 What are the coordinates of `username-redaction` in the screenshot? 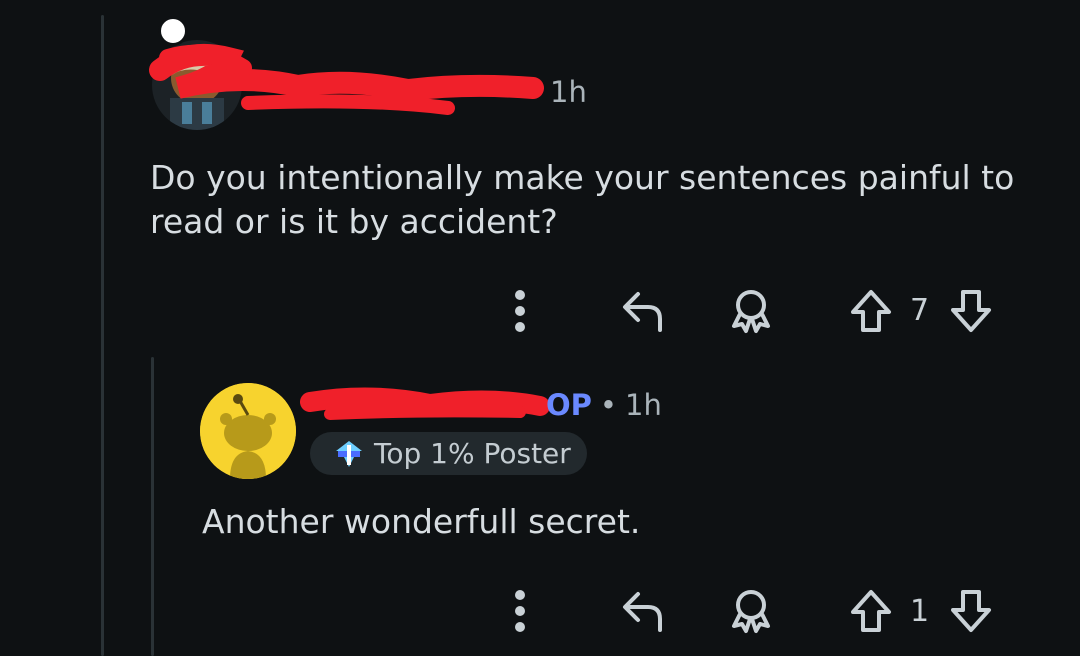 It's located at (425, 403).